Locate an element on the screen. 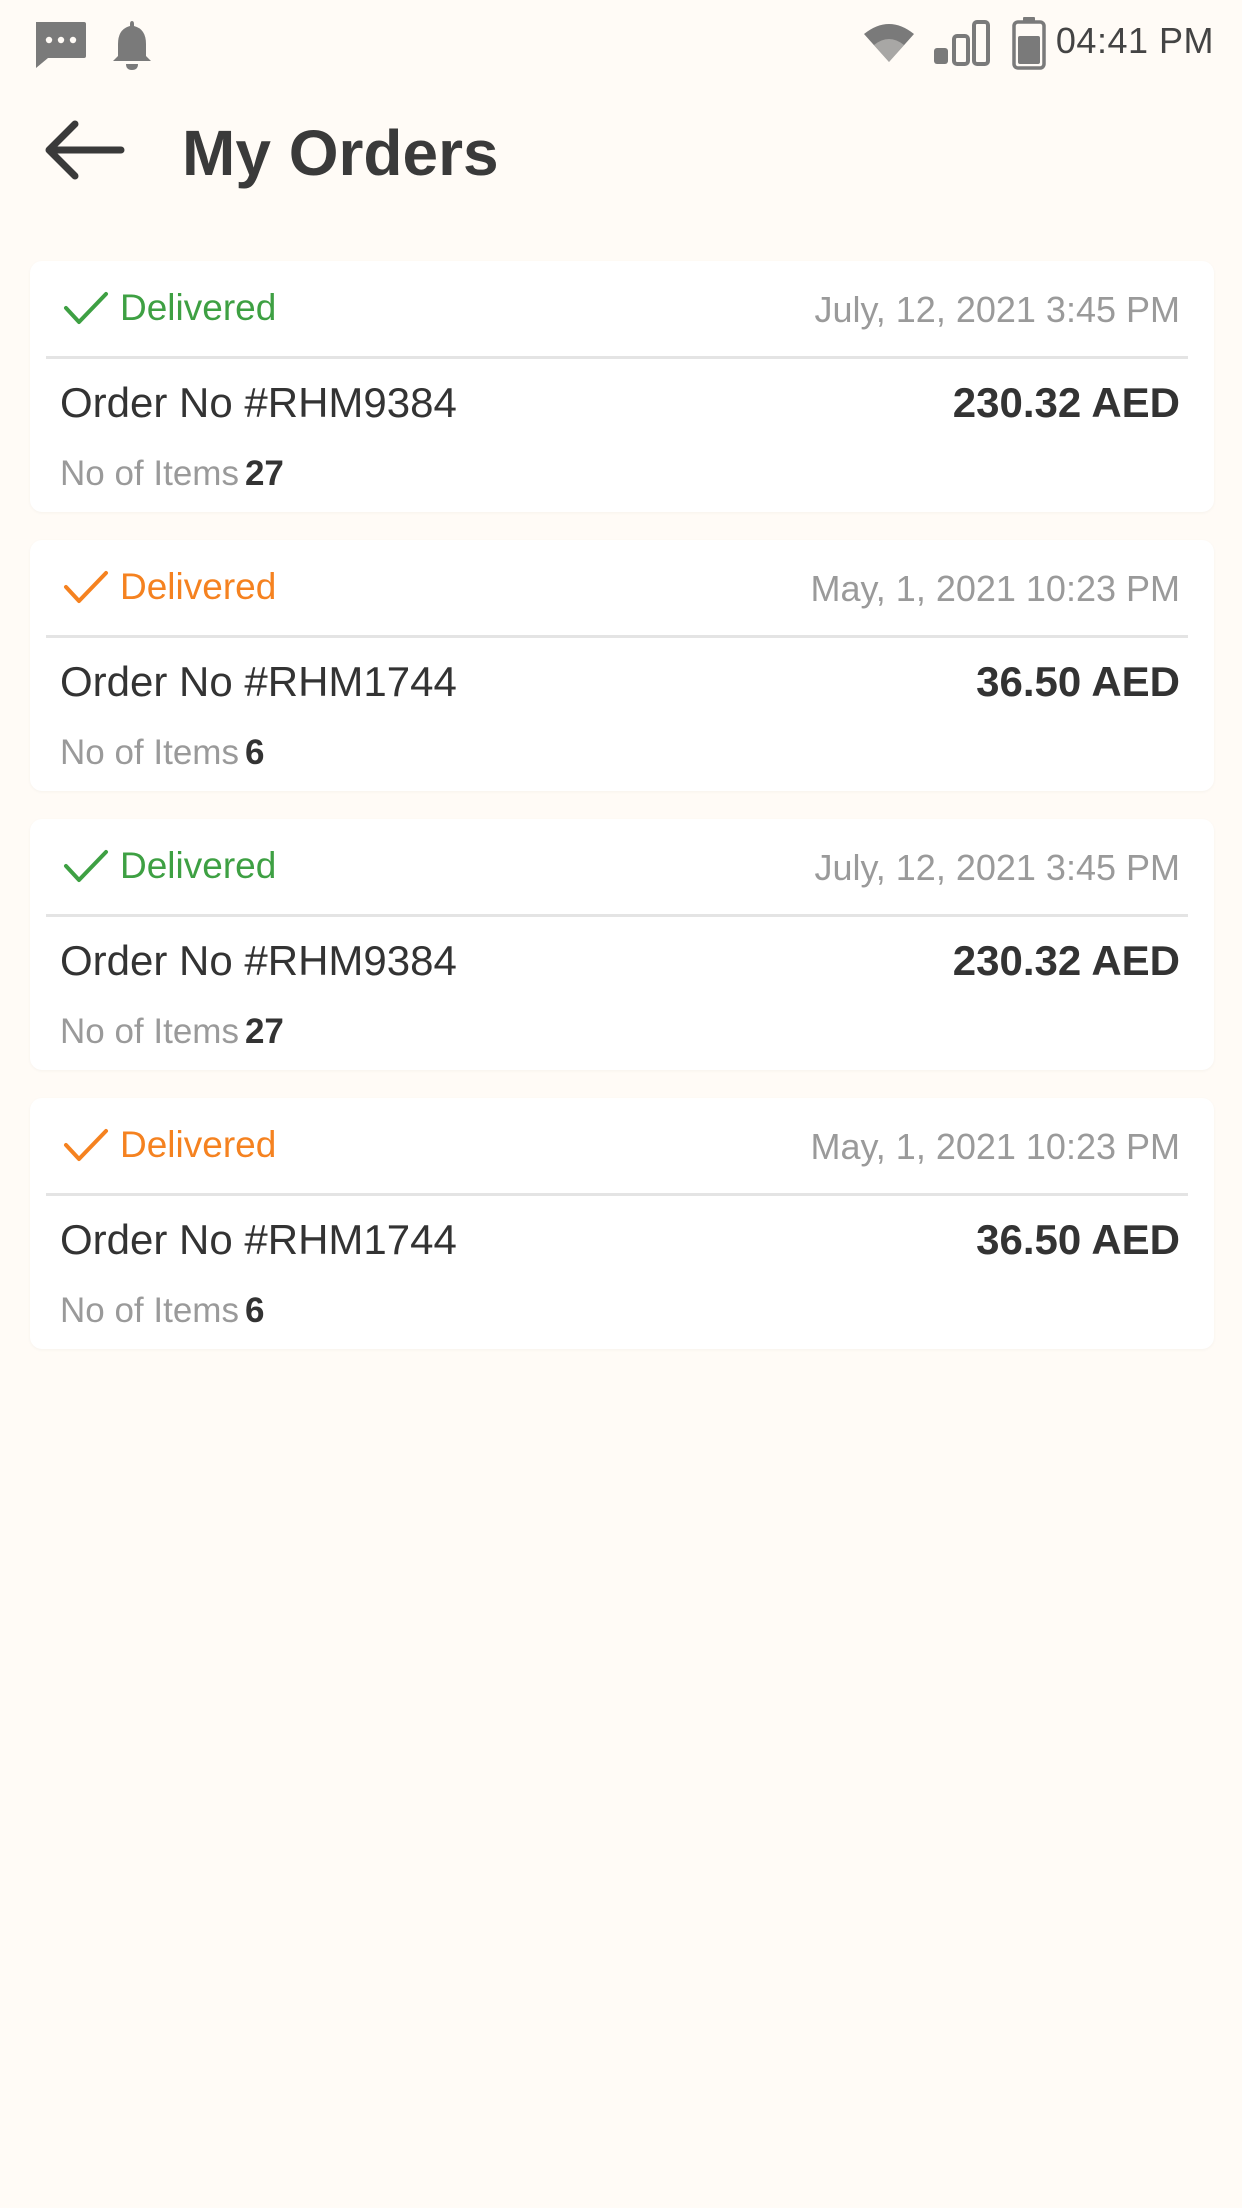 This screenshot has width=1242, height=2208. signal-icon is located at coordinates (962, 45).